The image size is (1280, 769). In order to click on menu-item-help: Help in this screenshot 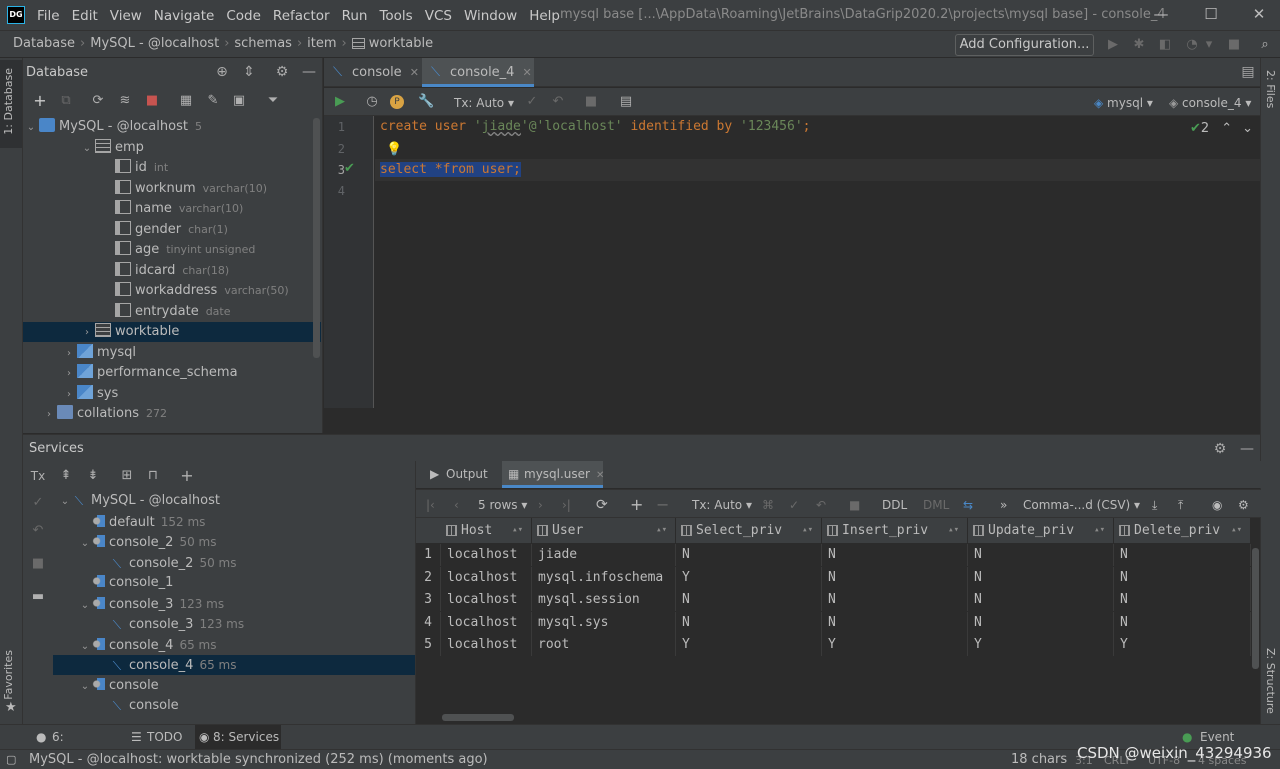, I will do `click(544, 16)`.